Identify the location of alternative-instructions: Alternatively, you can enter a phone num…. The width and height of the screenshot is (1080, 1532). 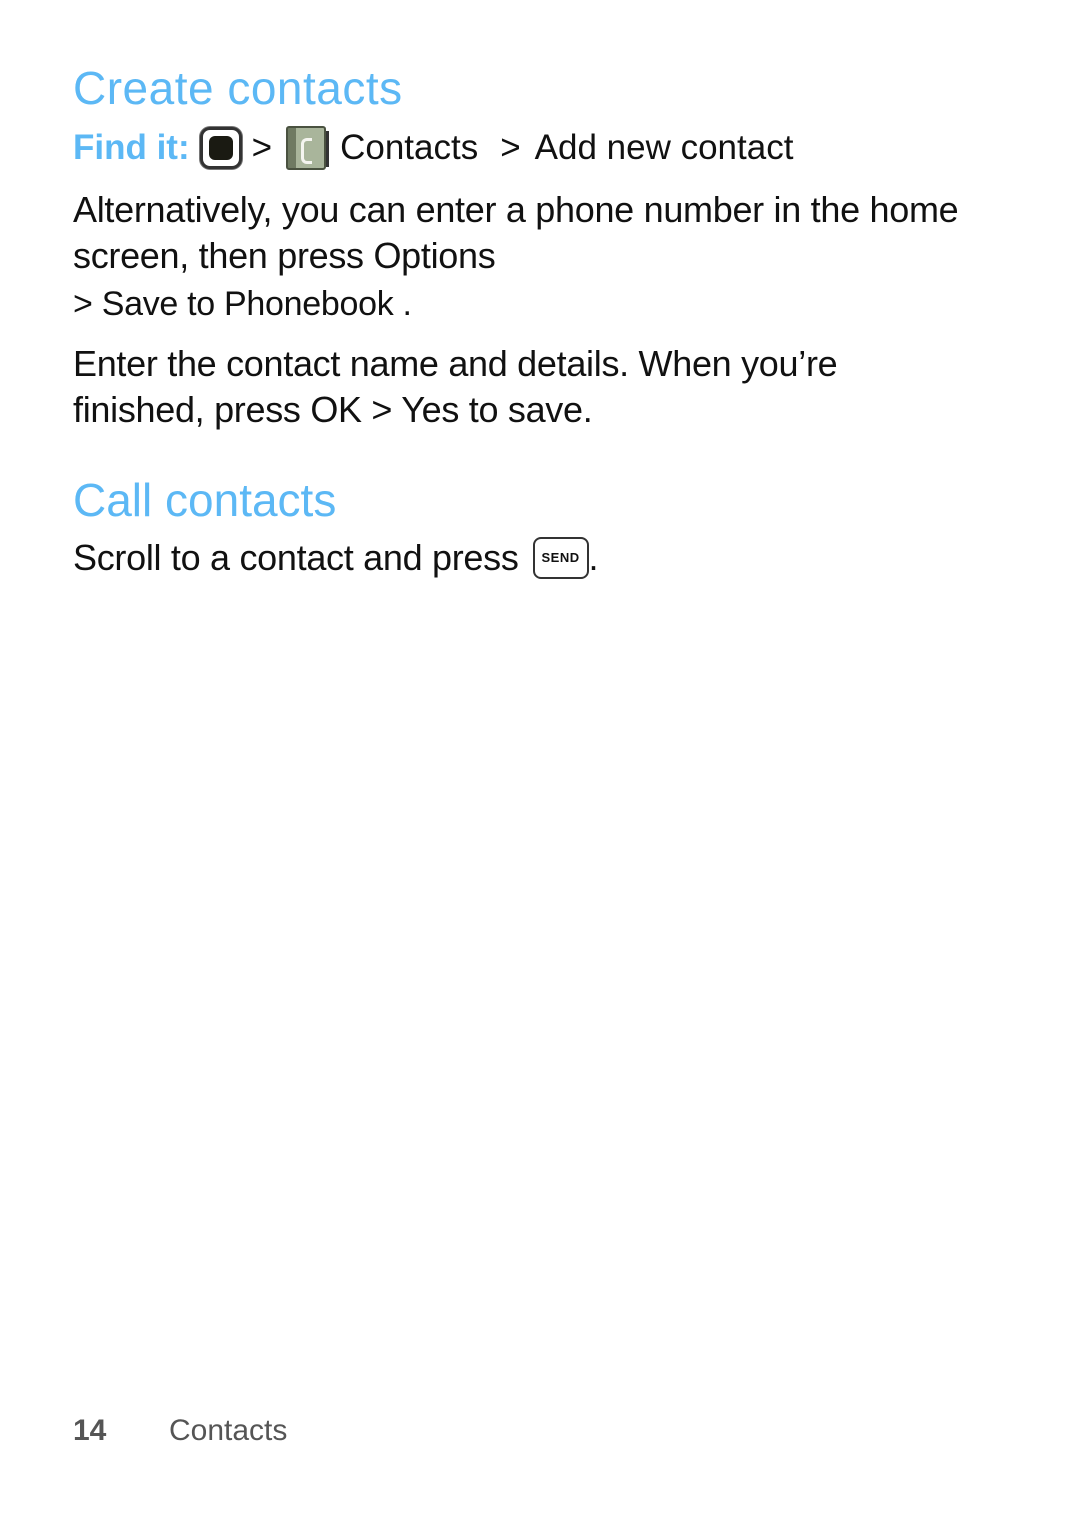
(516, 232).